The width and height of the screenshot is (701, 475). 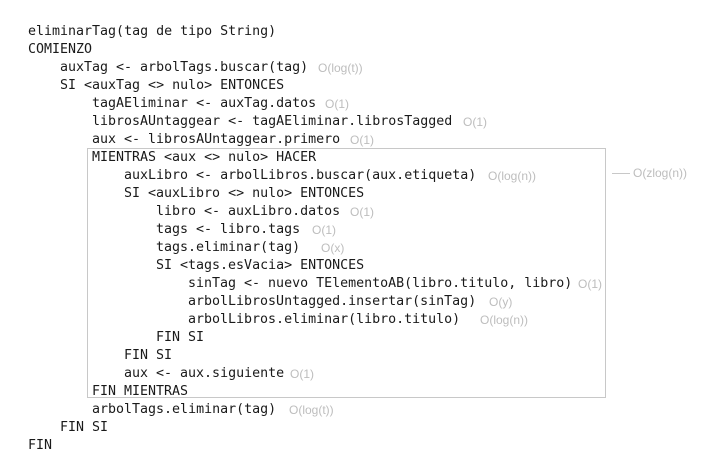 What do you see at coordinates (60, 49) in the screenshot?
I see `code-line: COMIENZO` at bounding box center [60, 49].